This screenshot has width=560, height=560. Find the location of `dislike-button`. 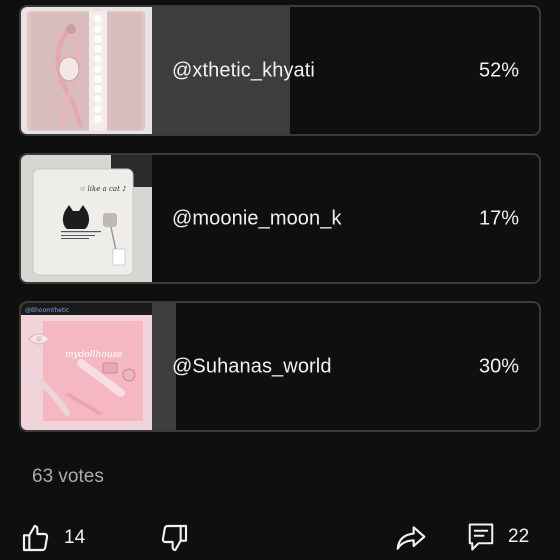

dislike-button is located at coordinates (174, 538).